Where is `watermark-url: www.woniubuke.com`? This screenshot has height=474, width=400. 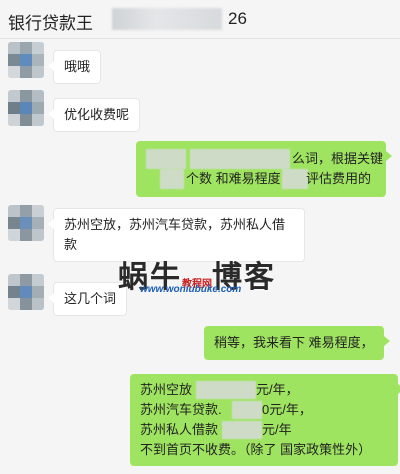
watermark-url: www.woniubuke.com is located at coordinates (191, 289).